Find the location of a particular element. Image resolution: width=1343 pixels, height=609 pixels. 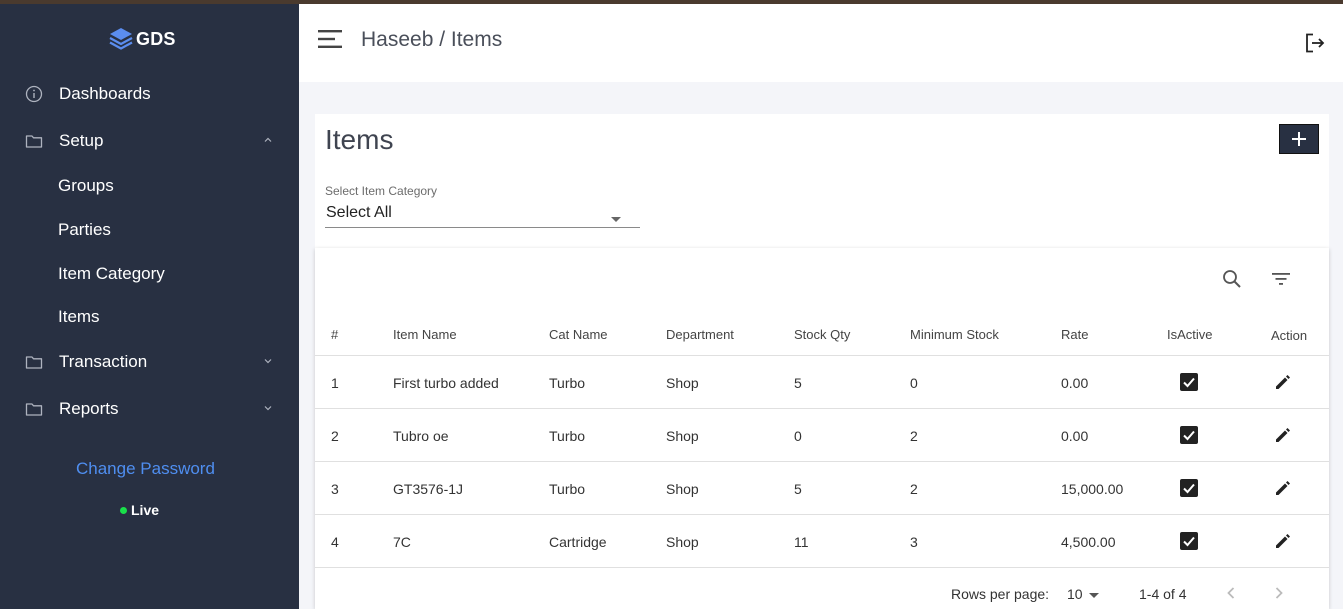

cell-item-name: 7C is located at coordinates (402, 542).